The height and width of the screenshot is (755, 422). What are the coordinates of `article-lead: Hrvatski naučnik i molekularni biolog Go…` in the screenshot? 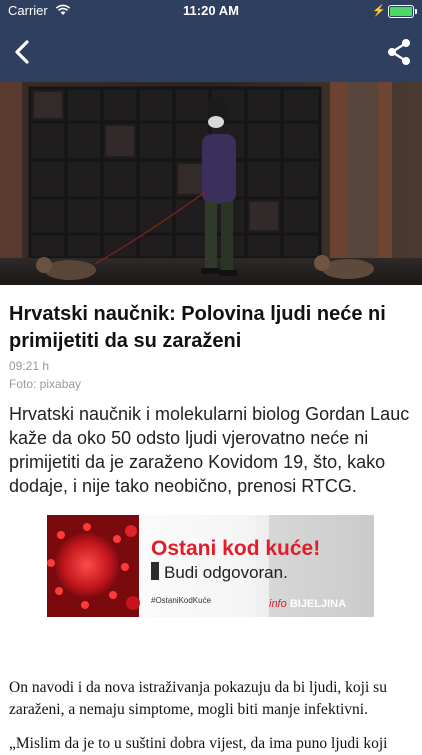 It's located at (209, 450).